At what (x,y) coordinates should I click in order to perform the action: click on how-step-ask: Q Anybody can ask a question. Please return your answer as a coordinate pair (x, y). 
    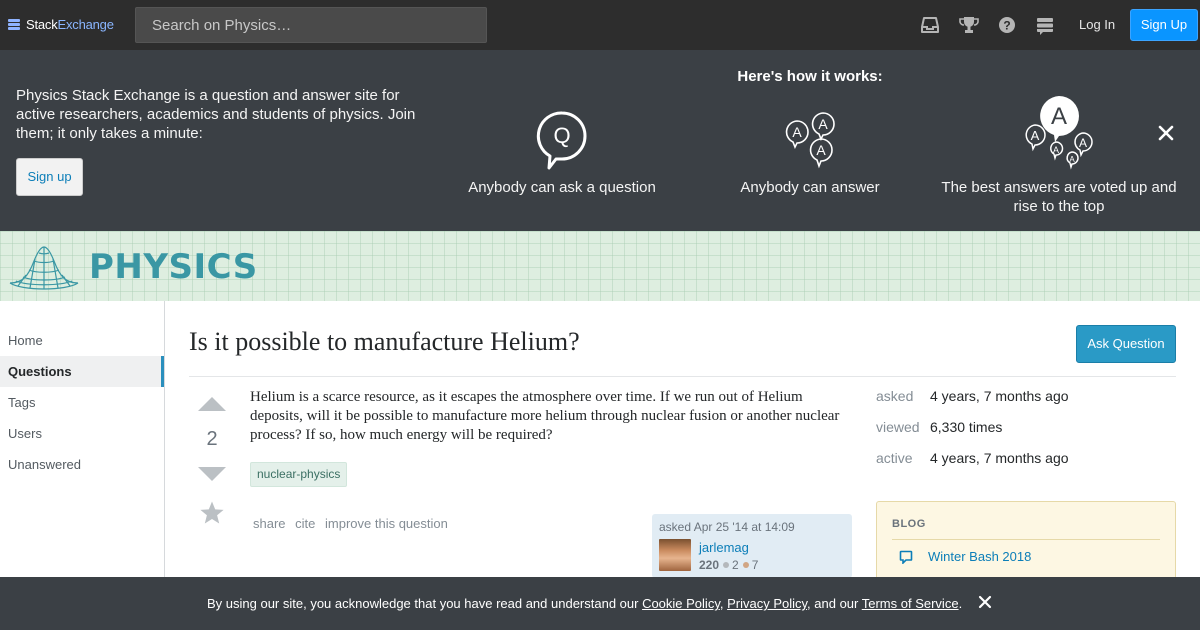
    Looking at the image, I should click on (562, 147).